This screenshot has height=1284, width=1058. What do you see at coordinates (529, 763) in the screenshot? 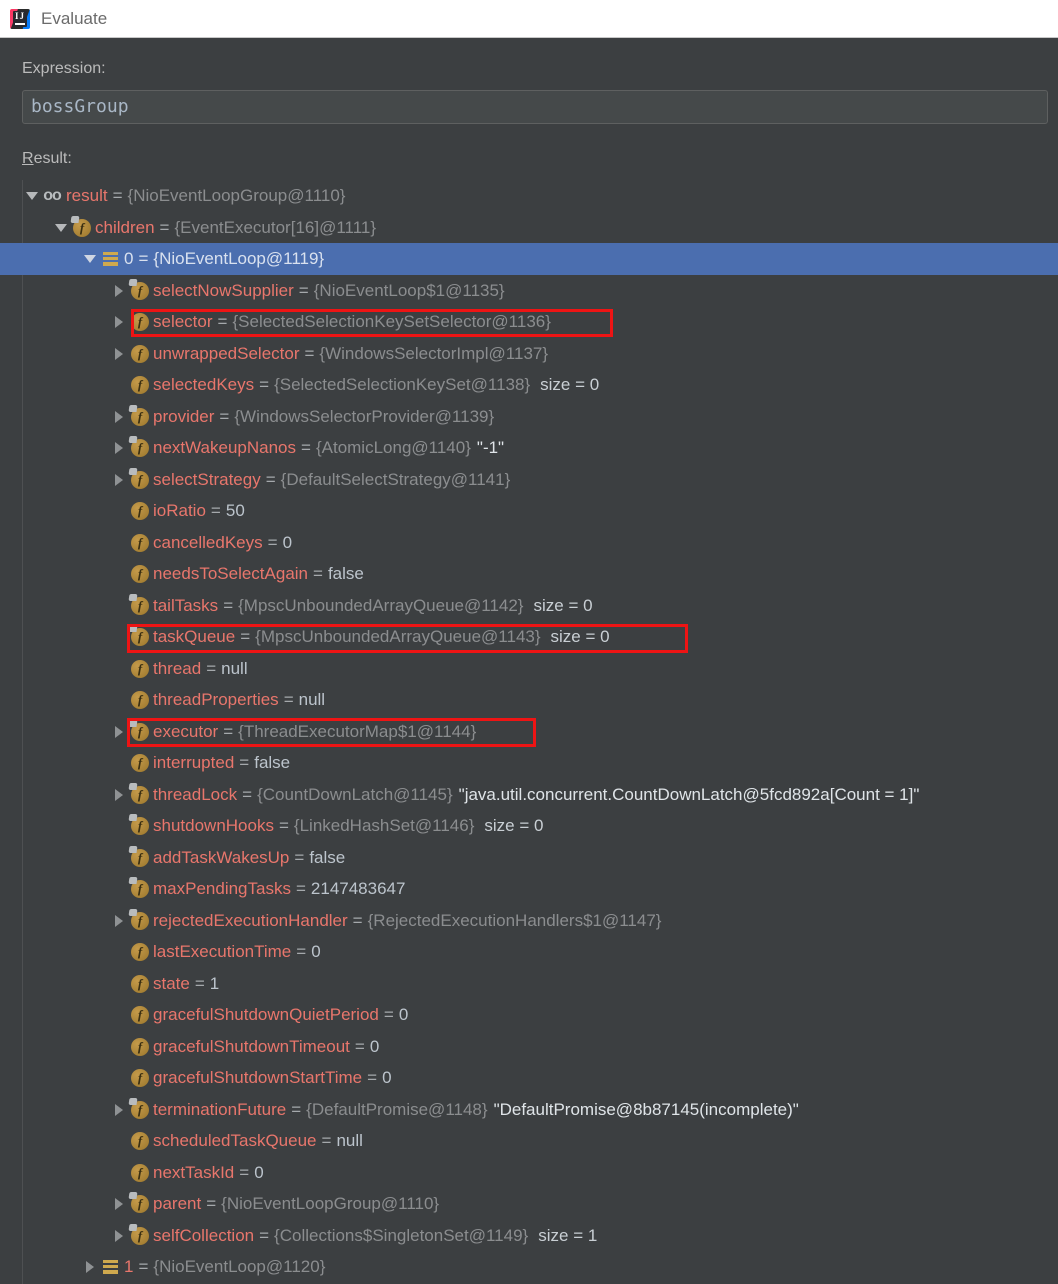
I see `tree-row: interrupted=false` at bounding box center [529, 763].